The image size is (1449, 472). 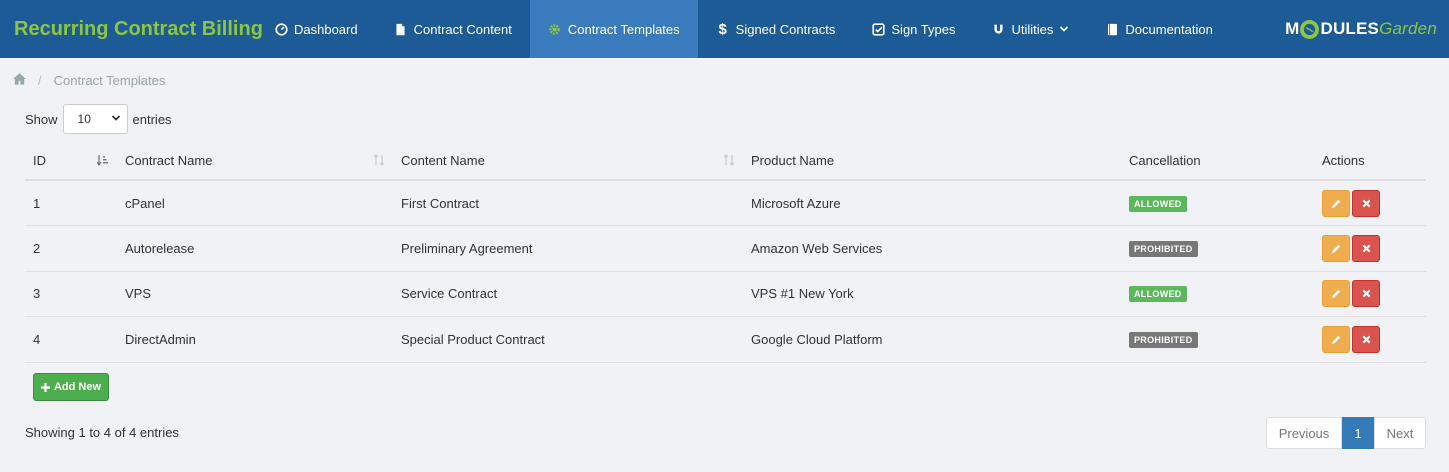 I want to click on cell-content-name: Special Product Contract, so click(x=568, y=339).